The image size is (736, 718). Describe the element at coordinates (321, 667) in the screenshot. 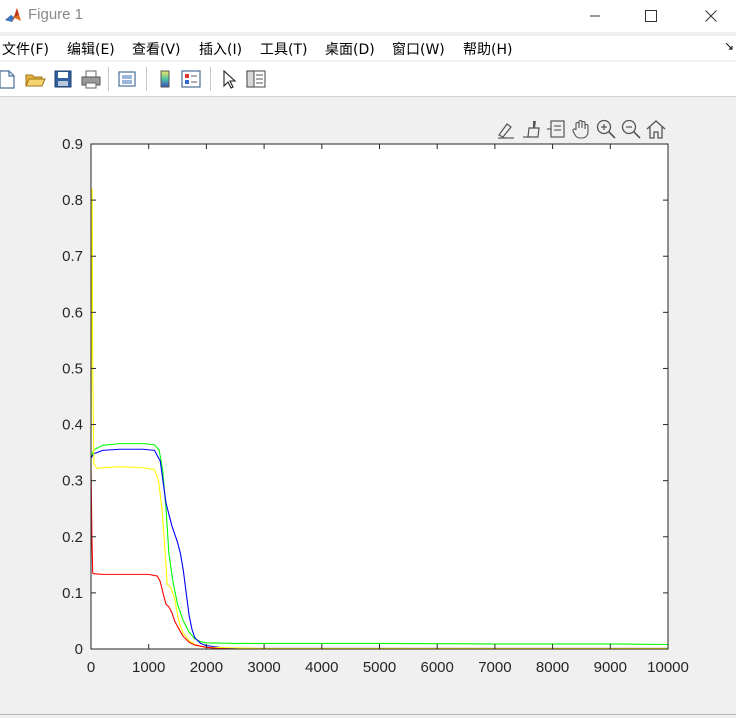

I see `x-tick-label: 4000` at that location.